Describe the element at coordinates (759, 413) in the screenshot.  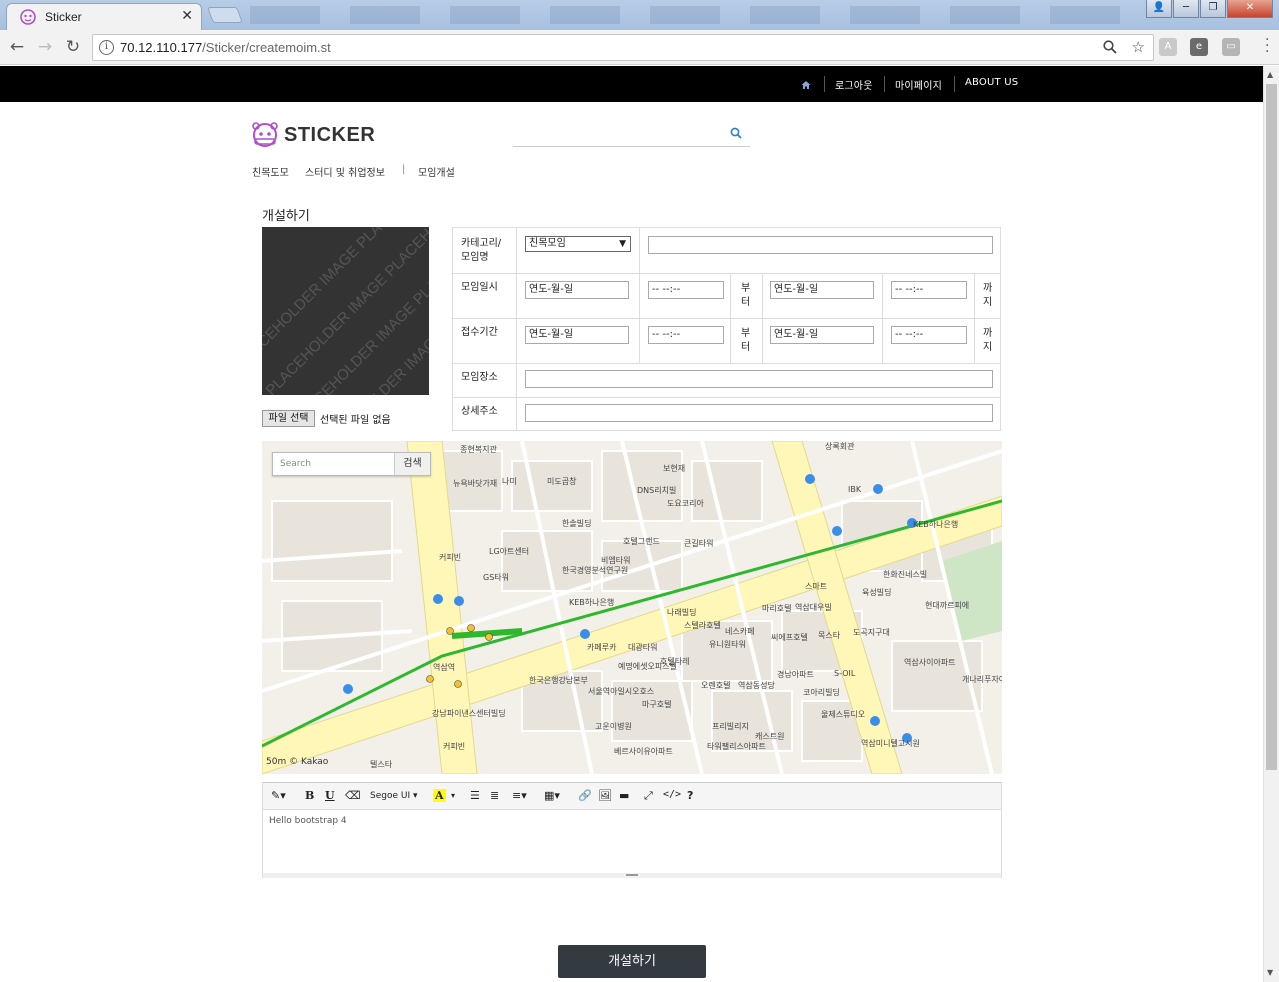
I see `address-input` at that location.